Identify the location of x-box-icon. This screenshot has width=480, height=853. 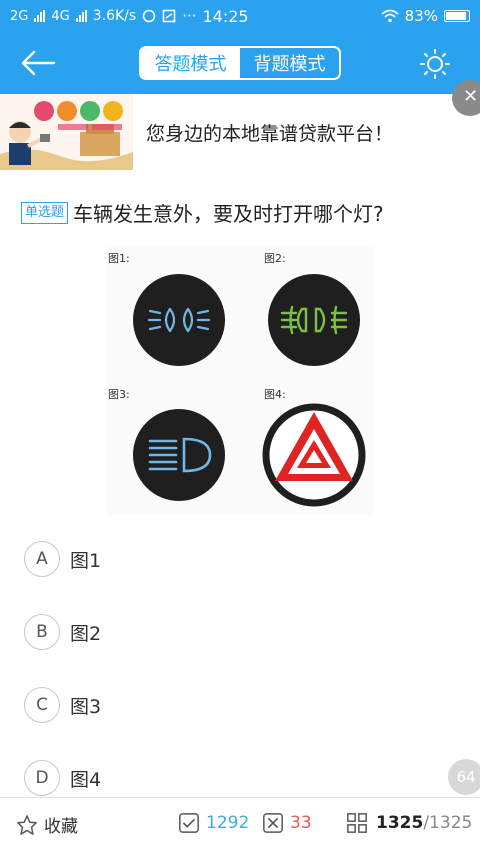
(273, 823).